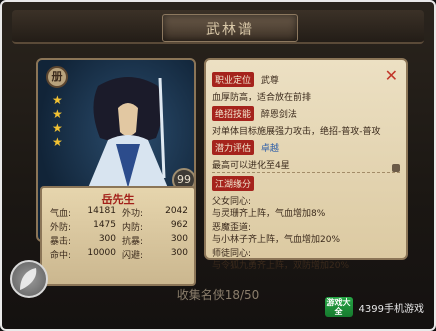 The width and height of the screenshot is (436, 331). Describe the element at coordinates (233, 79) in the screenshot. I see `role-tag: 职业定位` at that location.